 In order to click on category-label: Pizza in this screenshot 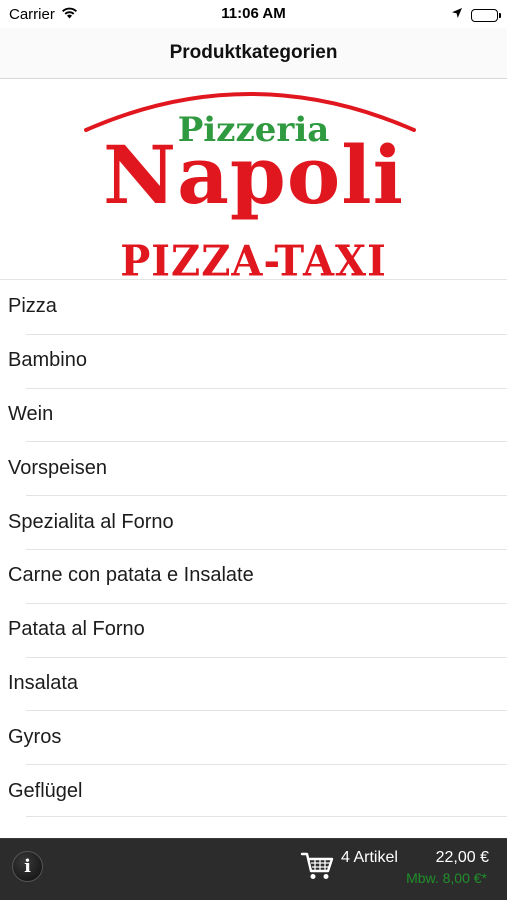, I will do `click(32, 306)`.